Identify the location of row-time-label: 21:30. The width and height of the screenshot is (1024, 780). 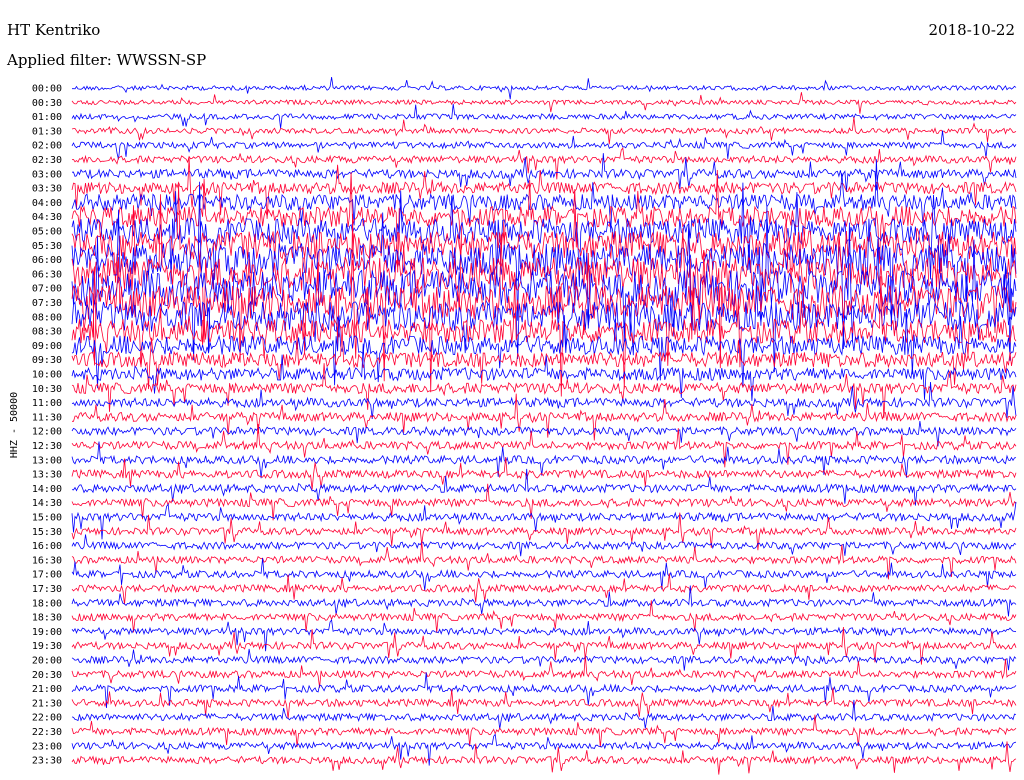
(47, 703).